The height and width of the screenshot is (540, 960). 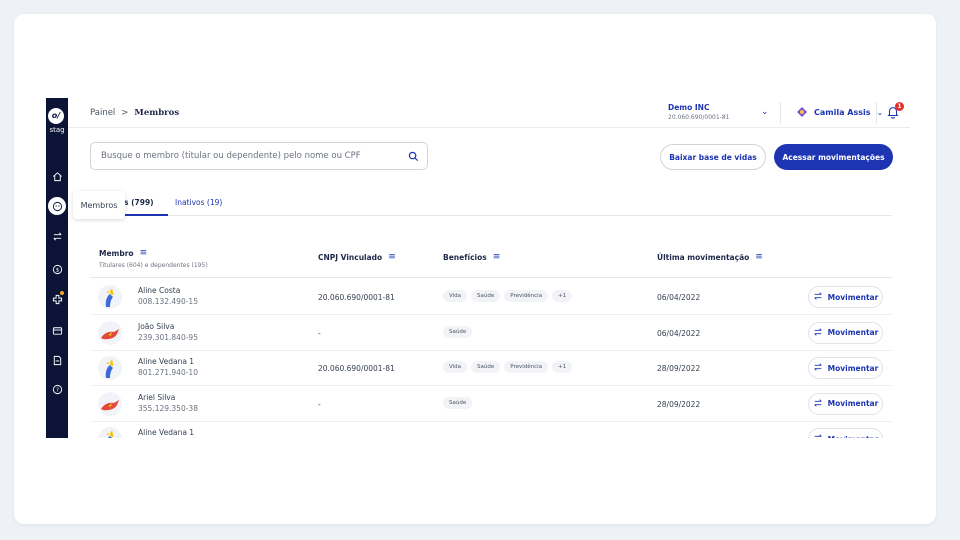 What do you see at coordinates (491, 203) in the screenshot?
I see `tabs: s (799) Inativos (19)` at bounding box center [491, 203].